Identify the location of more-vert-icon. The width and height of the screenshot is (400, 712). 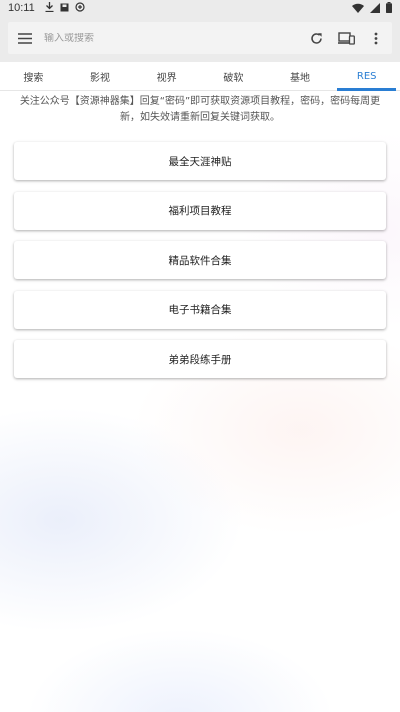
(376, 38).